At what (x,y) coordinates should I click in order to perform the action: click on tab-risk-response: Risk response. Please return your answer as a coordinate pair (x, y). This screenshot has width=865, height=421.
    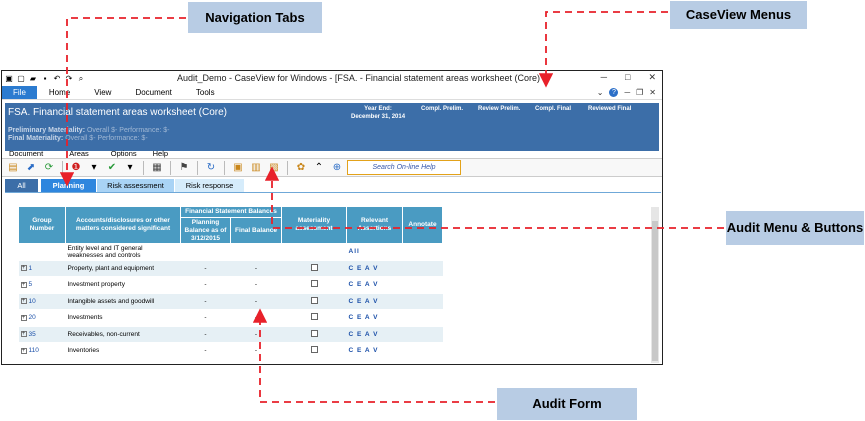
    Looking at the image, I should click on (210, 185).